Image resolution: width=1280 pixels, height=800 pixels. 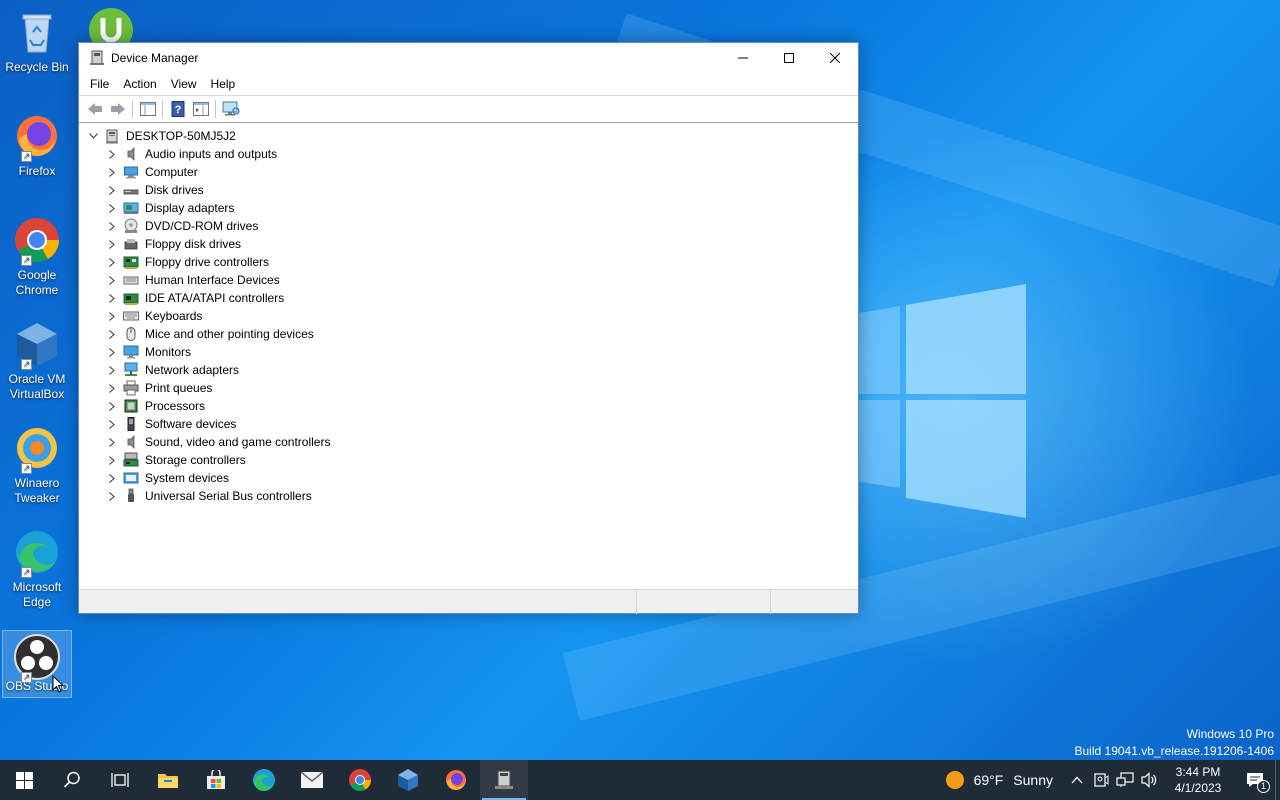 What do you see at coordinates (179, 388) in the screenshot?
I see `tree-item-label: Print queues` at bounding box center [179, 388].